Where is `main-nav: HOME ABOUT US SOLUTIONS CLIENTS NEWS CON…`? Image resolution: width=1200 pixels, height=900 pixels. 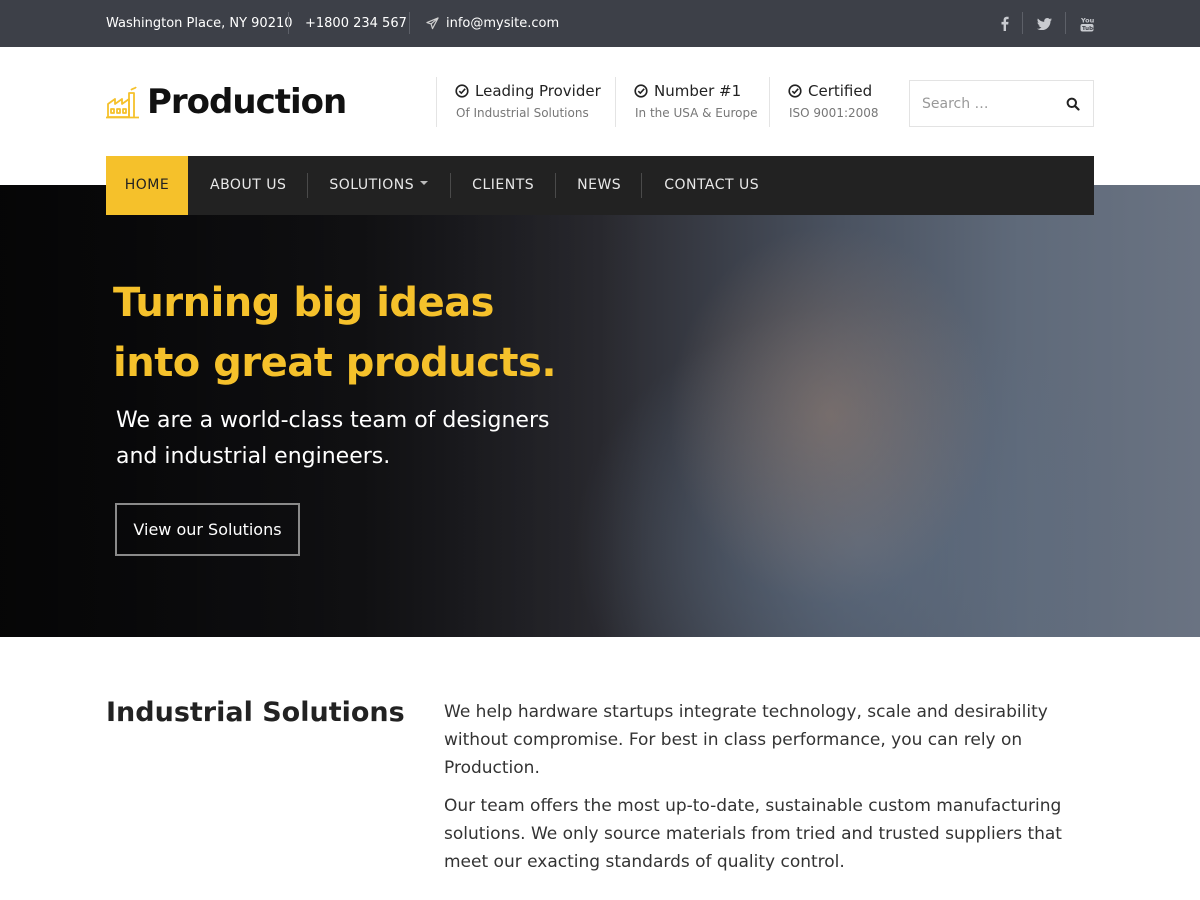
main-nav: HOME ABOUT US SOLUTIONS CLIENTS NEWS CON… is located at coordinates (600, 185).